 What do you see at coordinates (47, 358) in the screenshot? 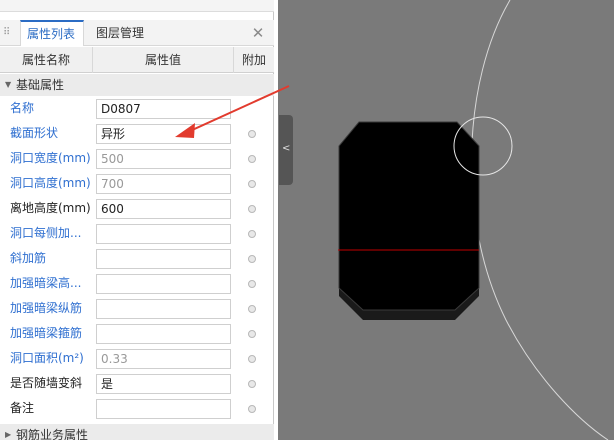
I see `property-label: 洞口面积(m²)` at bounding box center [47, 358].